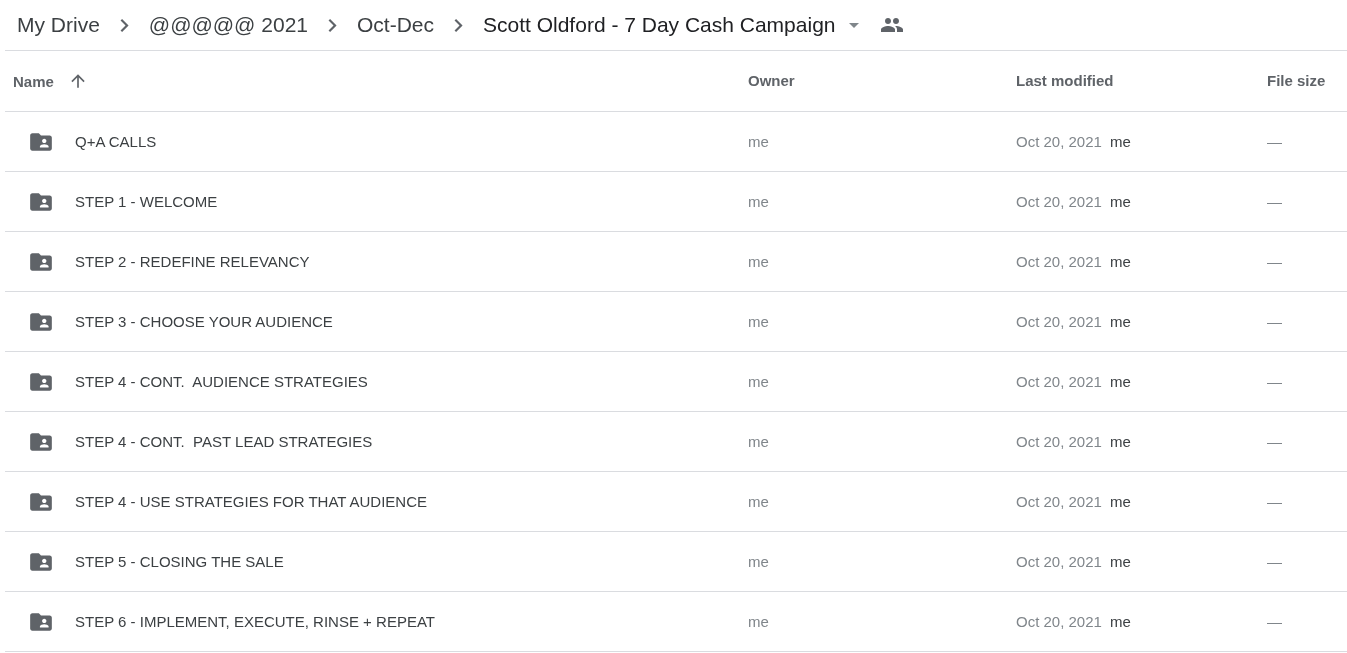 The width and height of the screenshot is (1347, 653). What do you see at coordinates (228, 25) in the screenshot?
I see `breadcrumb-item: @@@@@ 2021` at bounding box center [228, 25].